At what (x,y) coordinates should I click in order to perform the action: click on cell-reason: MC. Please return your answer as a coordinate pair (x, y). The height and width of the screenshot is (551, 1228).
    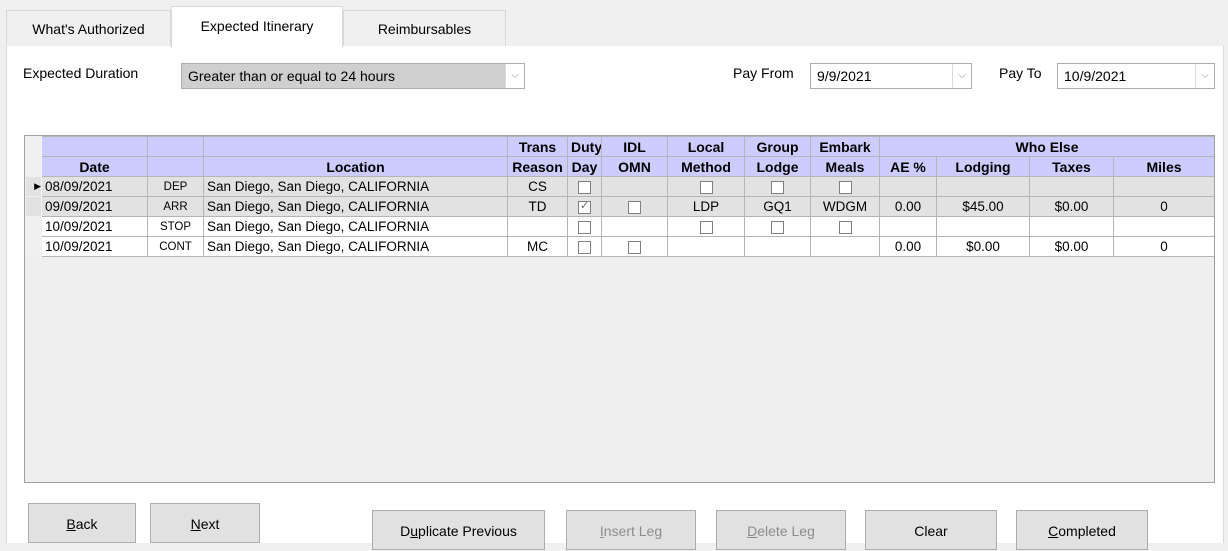
    Looking at the image, I should click on (537, 246).